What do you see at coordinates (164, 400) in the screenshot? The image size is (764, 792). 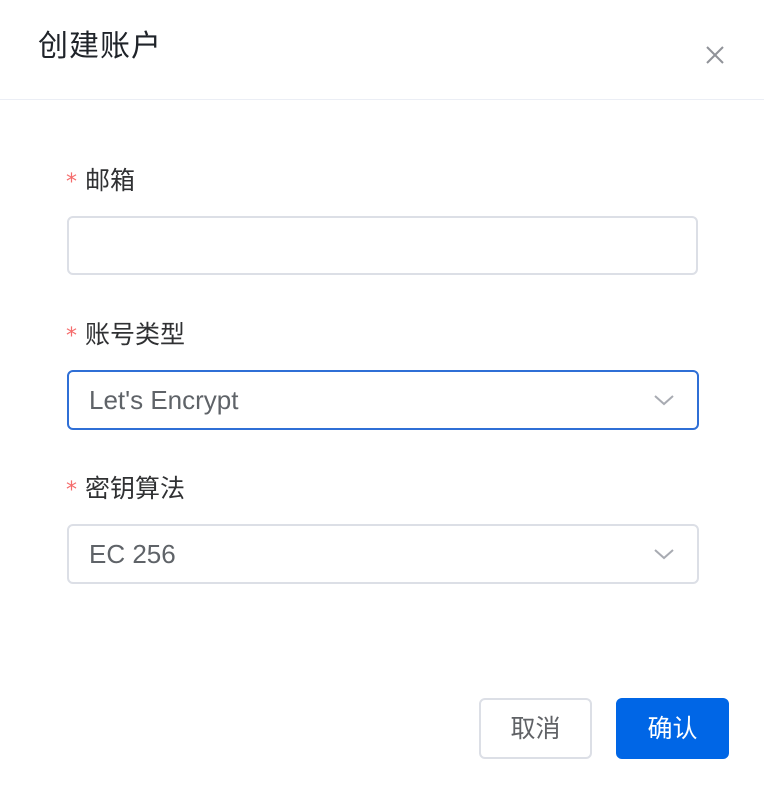 I see `account-type-value: Let's Encrypt` at bounding box center [164, 400].